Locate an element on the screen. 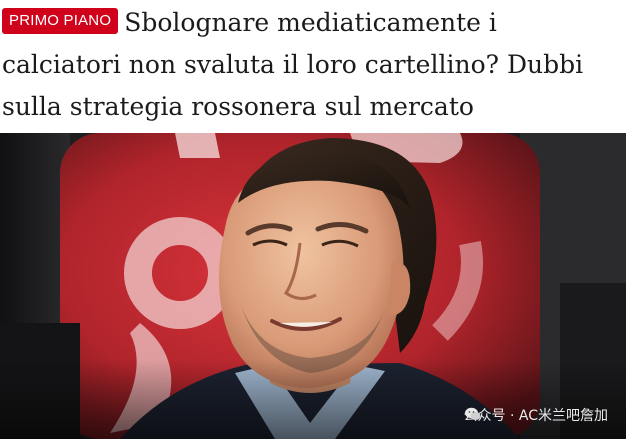  wechat-icon is located at coordinates (472, 413).